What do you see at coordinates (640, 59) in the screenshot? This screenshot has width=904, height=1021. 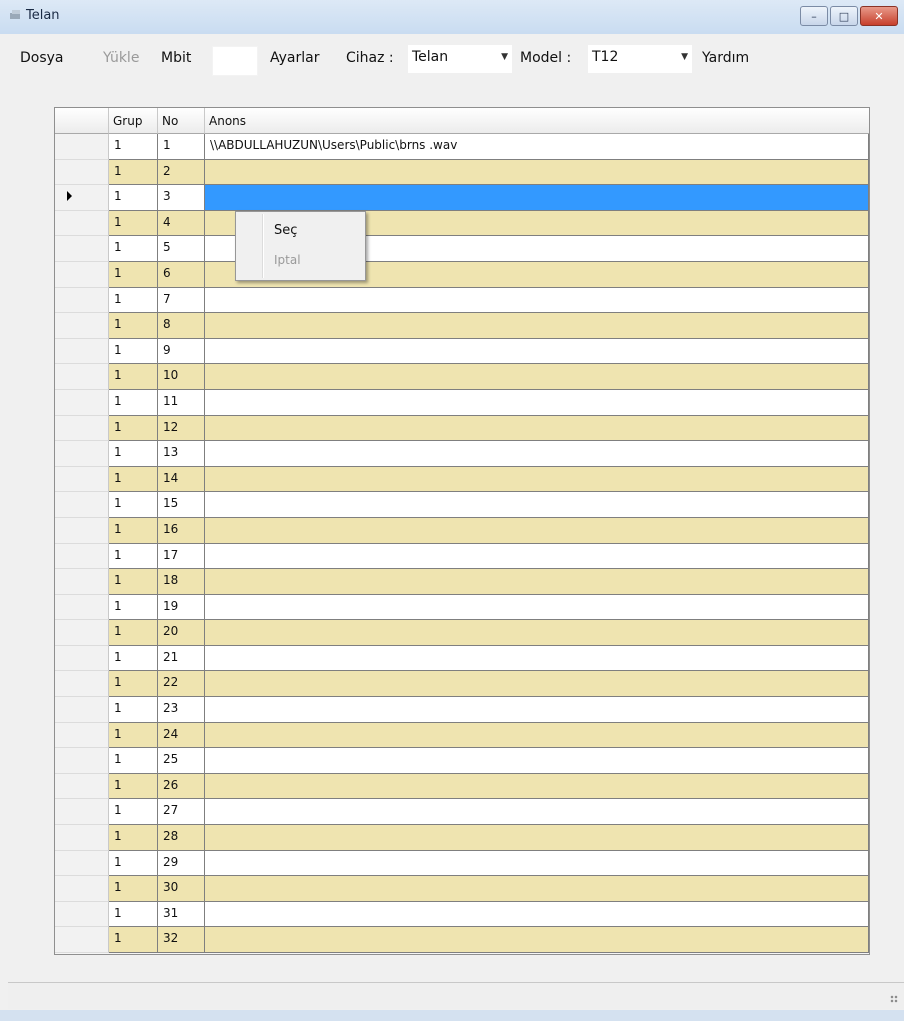 I see `model-dropdown: T12 ▼` at bounding box center [640, 59].